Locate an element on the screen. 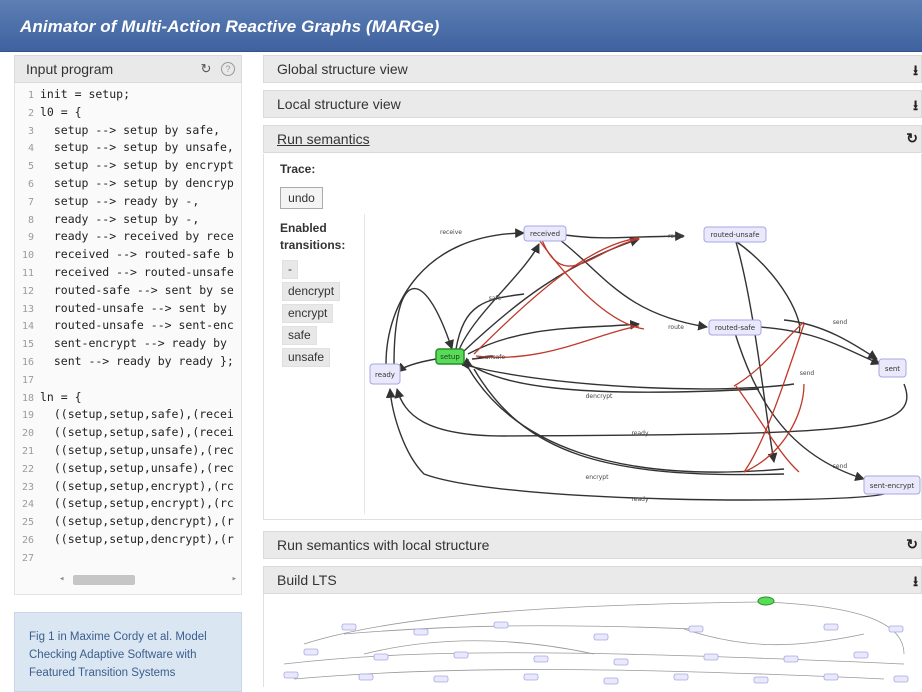 Image resolution: width=922 pixels, height=692 pixels. code-line: 10 received --> routed-safe b is located at coordinates (128, 256).